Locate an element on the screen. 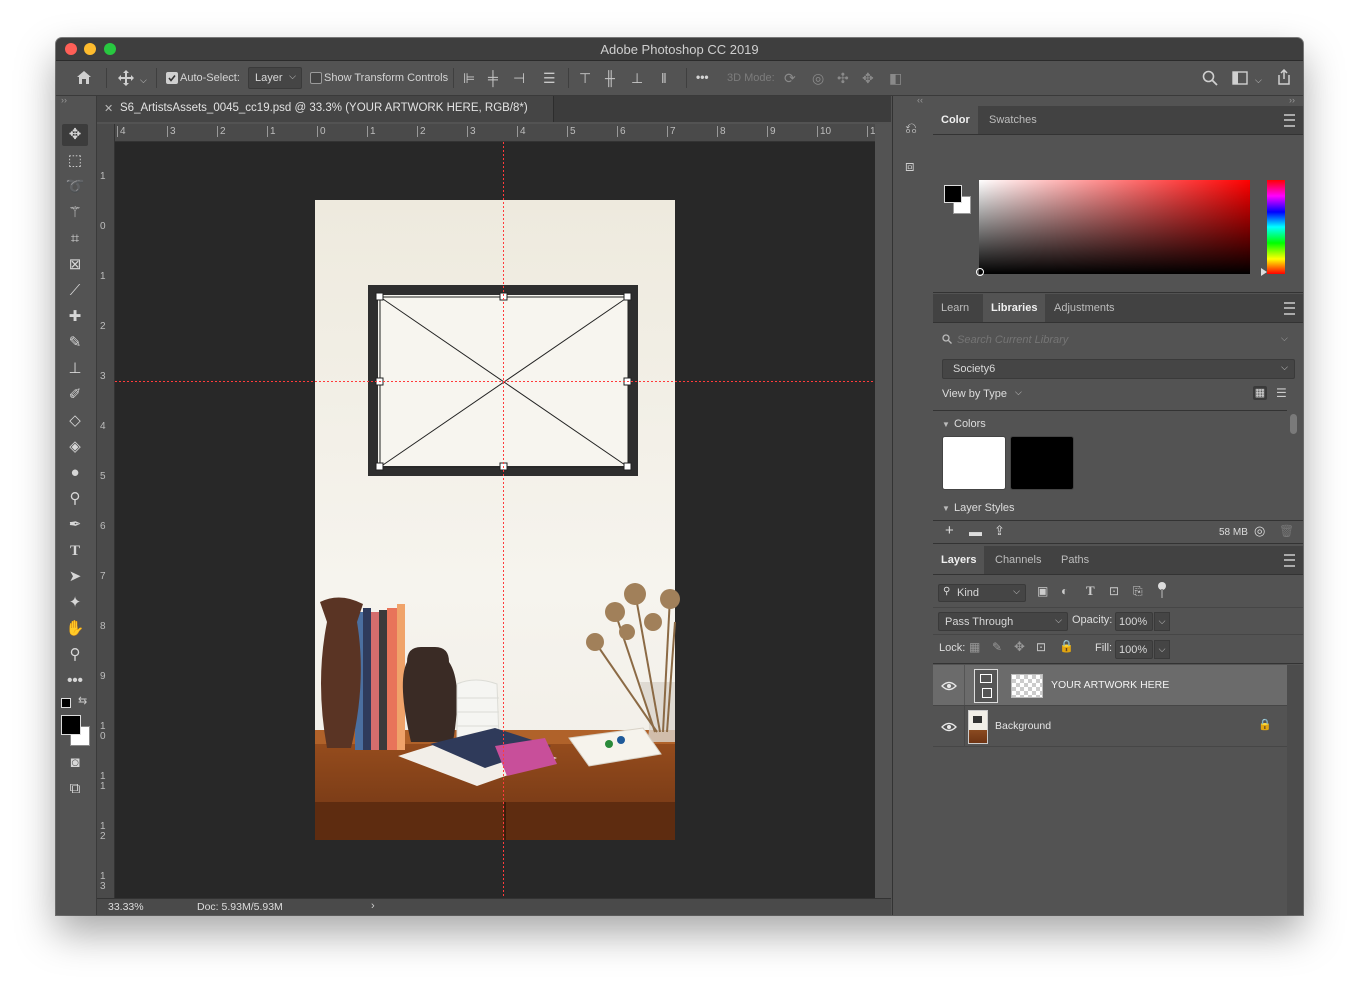 This screenshot has width=1359, height=989. layer-filter-kind: ⚲ Kind ⌵ is located at coordinates (982, 593).